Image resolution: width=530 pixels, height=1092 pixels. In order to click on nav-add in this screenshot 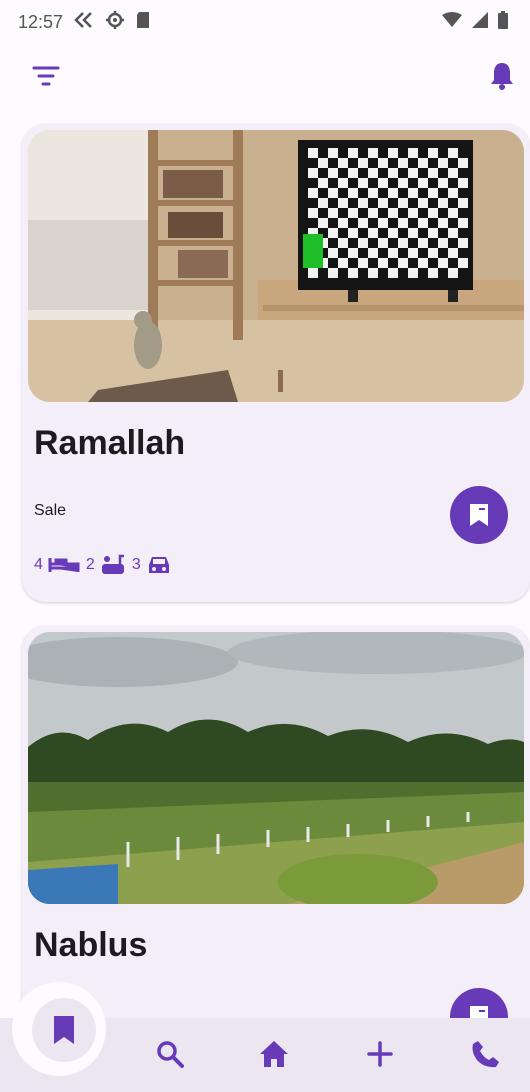, I will do `click(380, 1054)`.